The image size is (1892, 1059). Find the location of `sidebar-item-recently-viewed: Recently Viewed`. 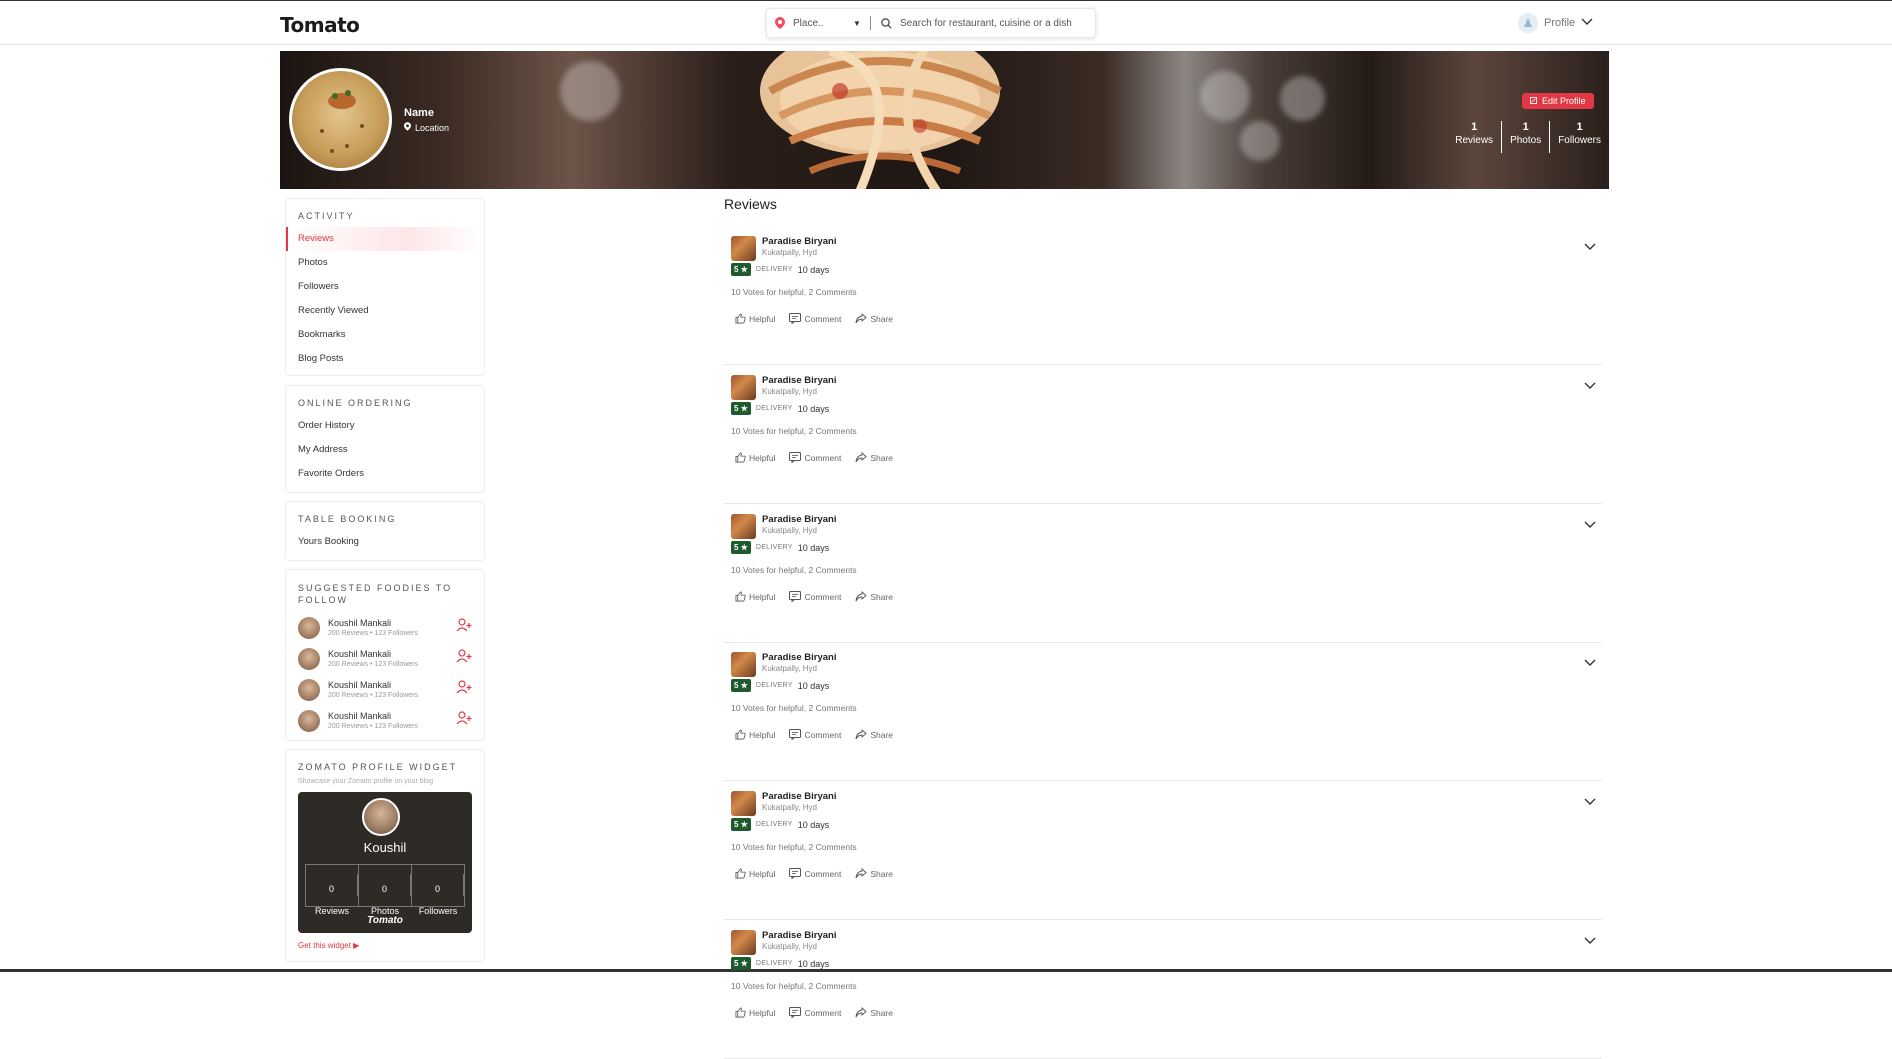

sidebar-item-recently-viewed: Recently Viewed is located at coordinates (385, 311).